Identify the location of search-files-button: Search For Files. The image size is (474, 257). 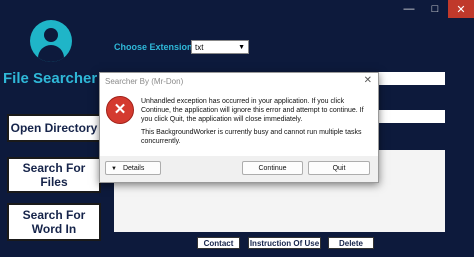
(54, 175).